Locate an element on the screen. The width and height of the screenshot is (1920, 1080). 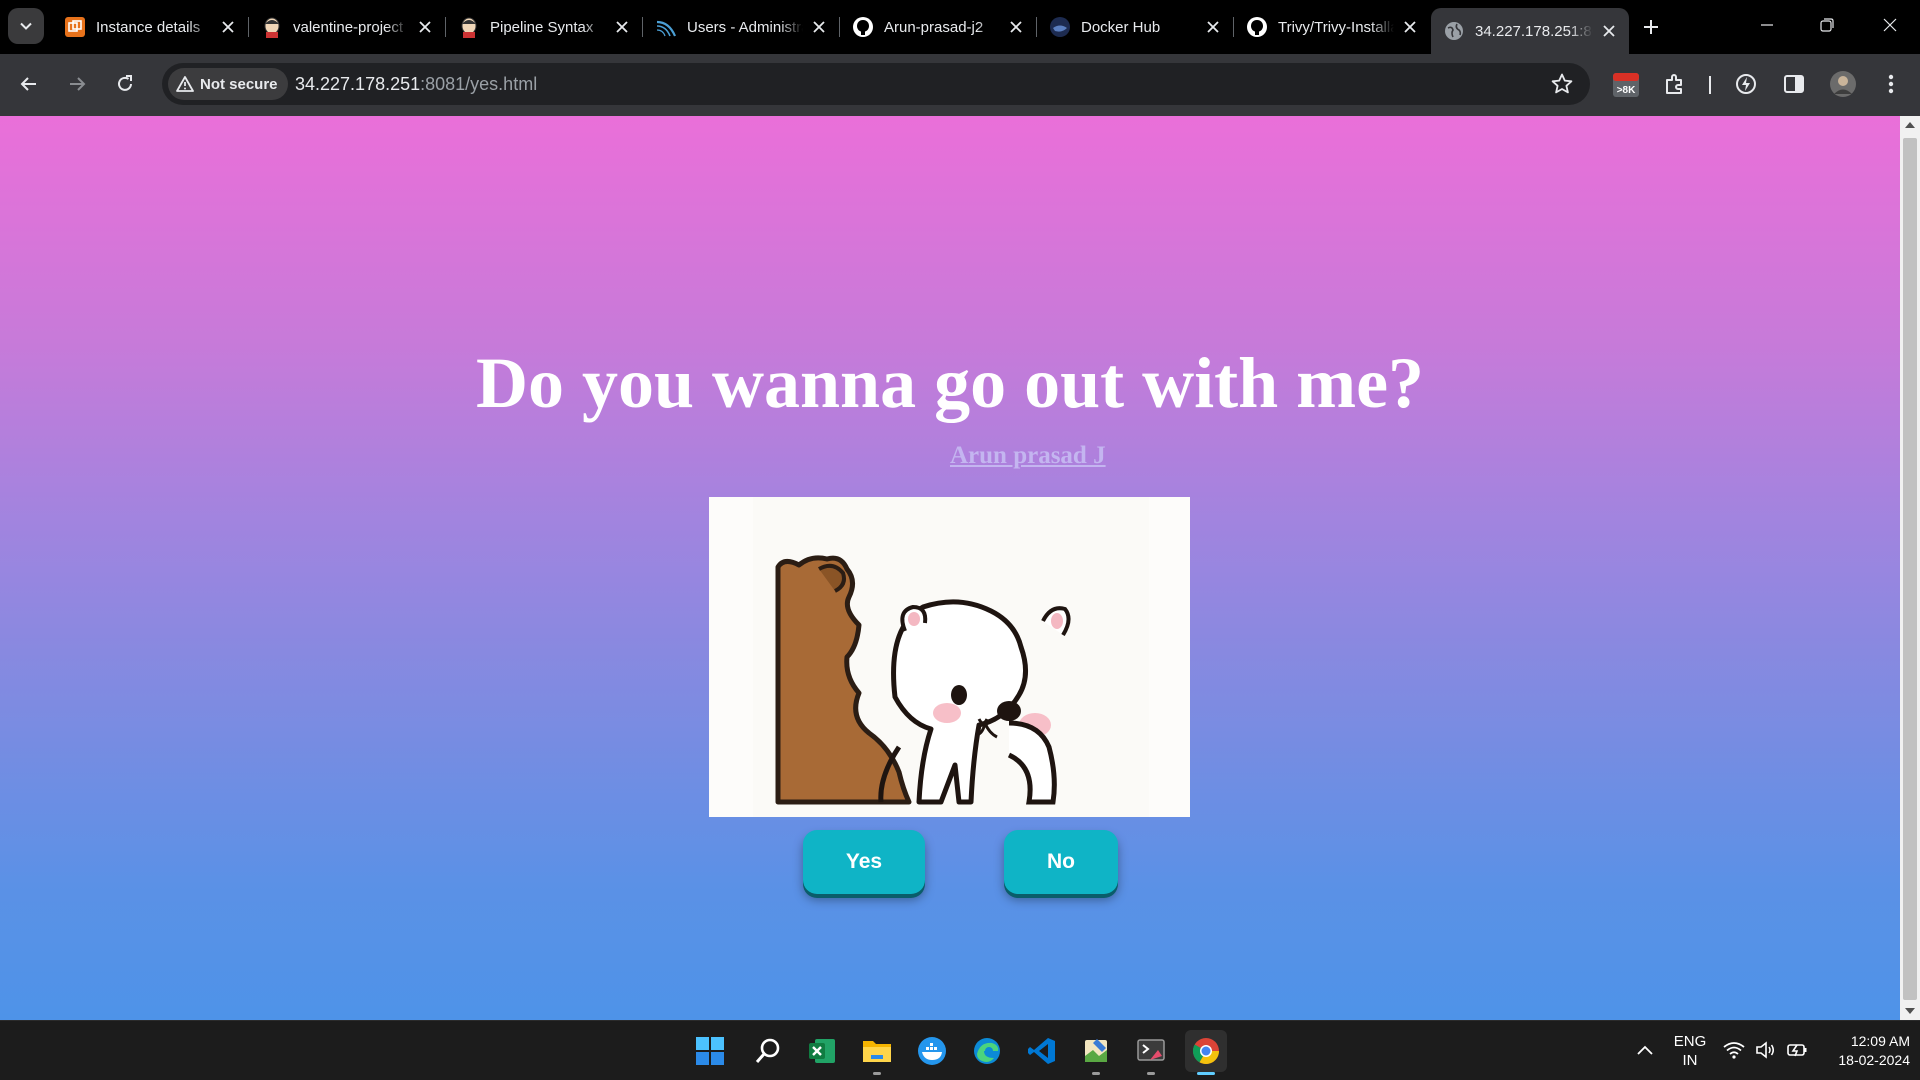
chevron-up-icon is located at coordinates (1645, 1050).